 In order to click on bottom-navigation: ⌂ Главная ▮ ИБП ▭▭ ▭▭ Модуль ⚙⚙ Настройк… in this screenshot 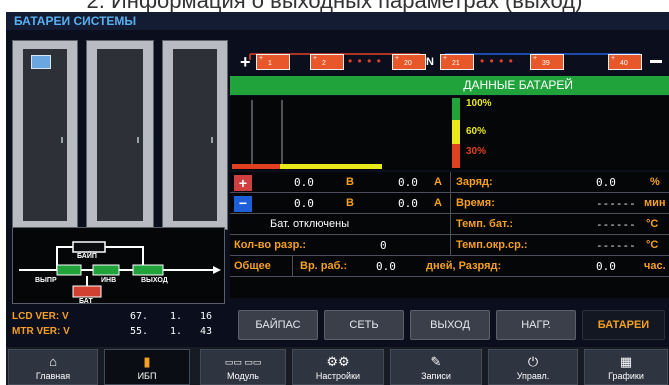, I will do `click(337, 366)`.